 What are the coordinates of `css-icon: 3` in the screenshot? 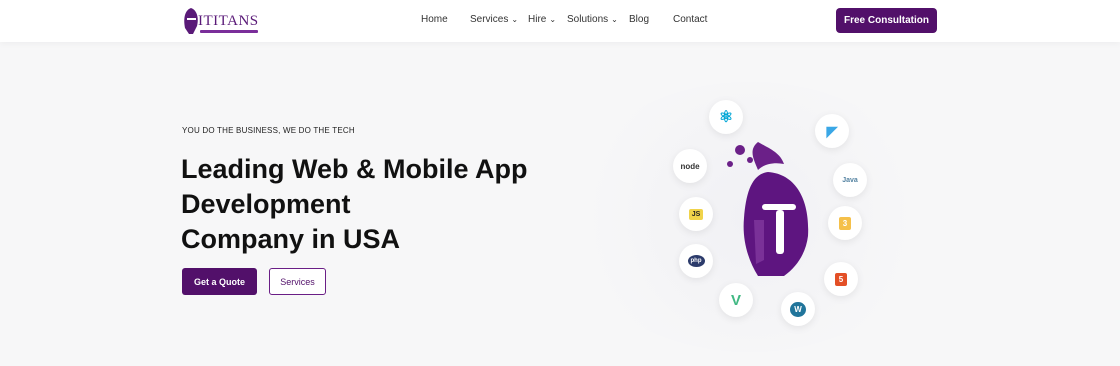 It's located at (845, 223).